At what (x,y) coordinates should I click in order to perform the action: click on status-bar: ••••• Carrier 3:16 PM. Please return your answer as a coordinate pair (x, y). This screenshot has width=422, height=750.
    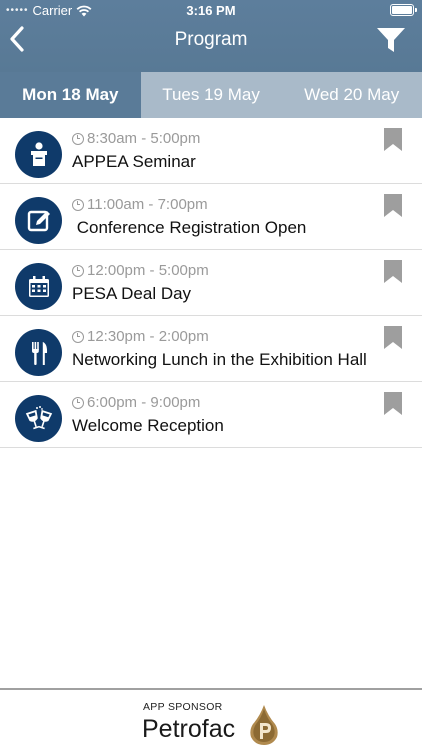
    Looking at the image, I should click on (211, 11).